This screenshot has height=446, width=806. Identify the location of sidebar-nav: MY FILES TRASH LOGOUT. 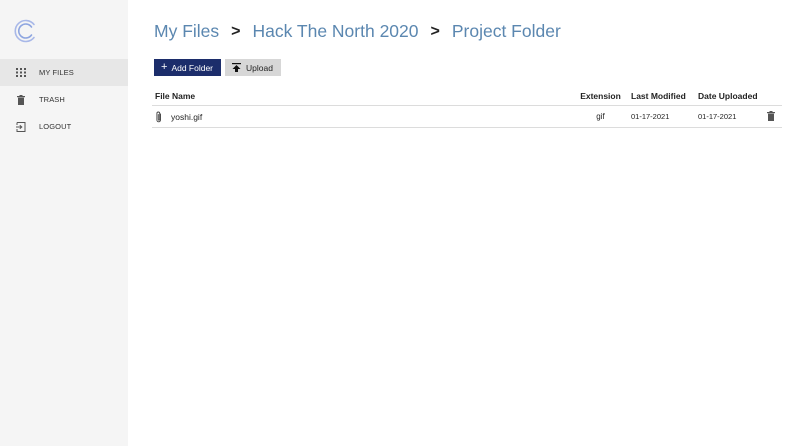
(64, 99).